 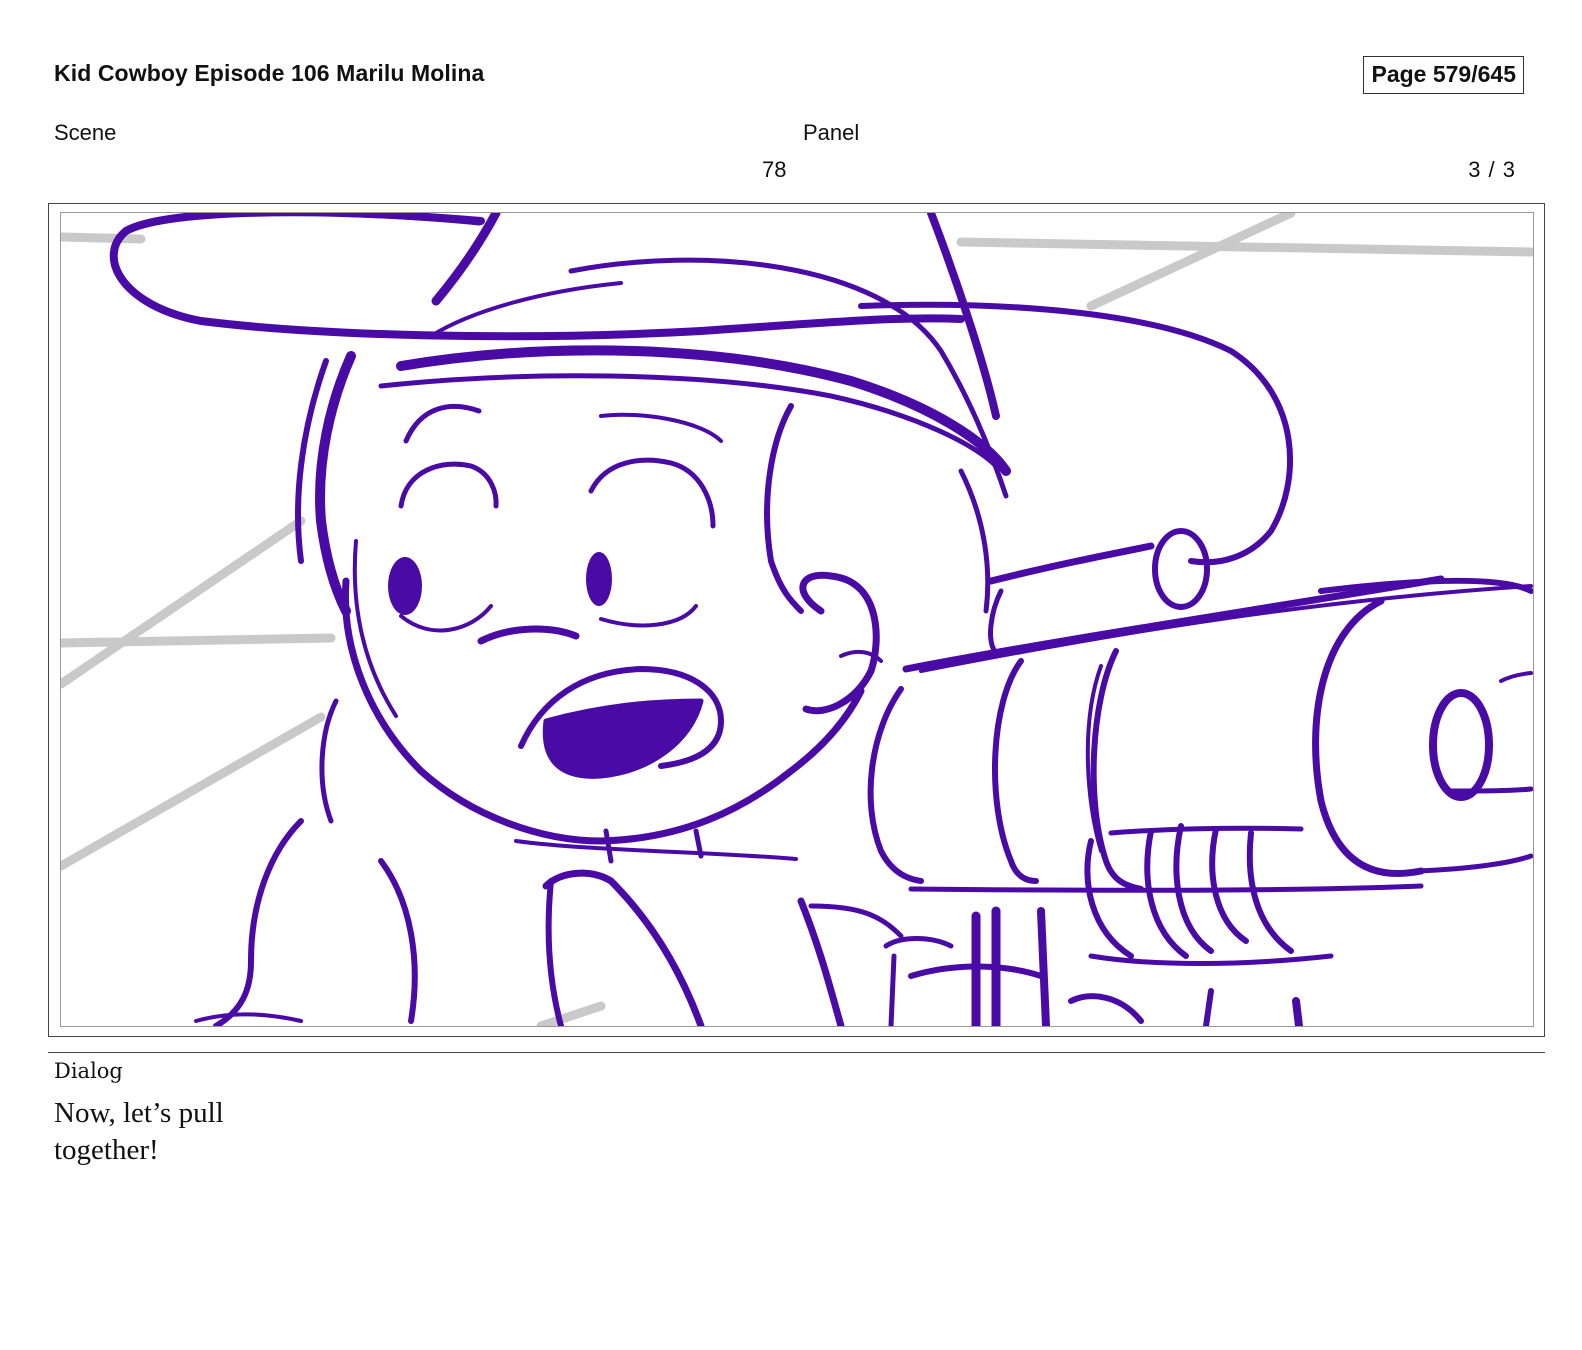 I want to click on scene-number: 78, so click(x=774, y=169).